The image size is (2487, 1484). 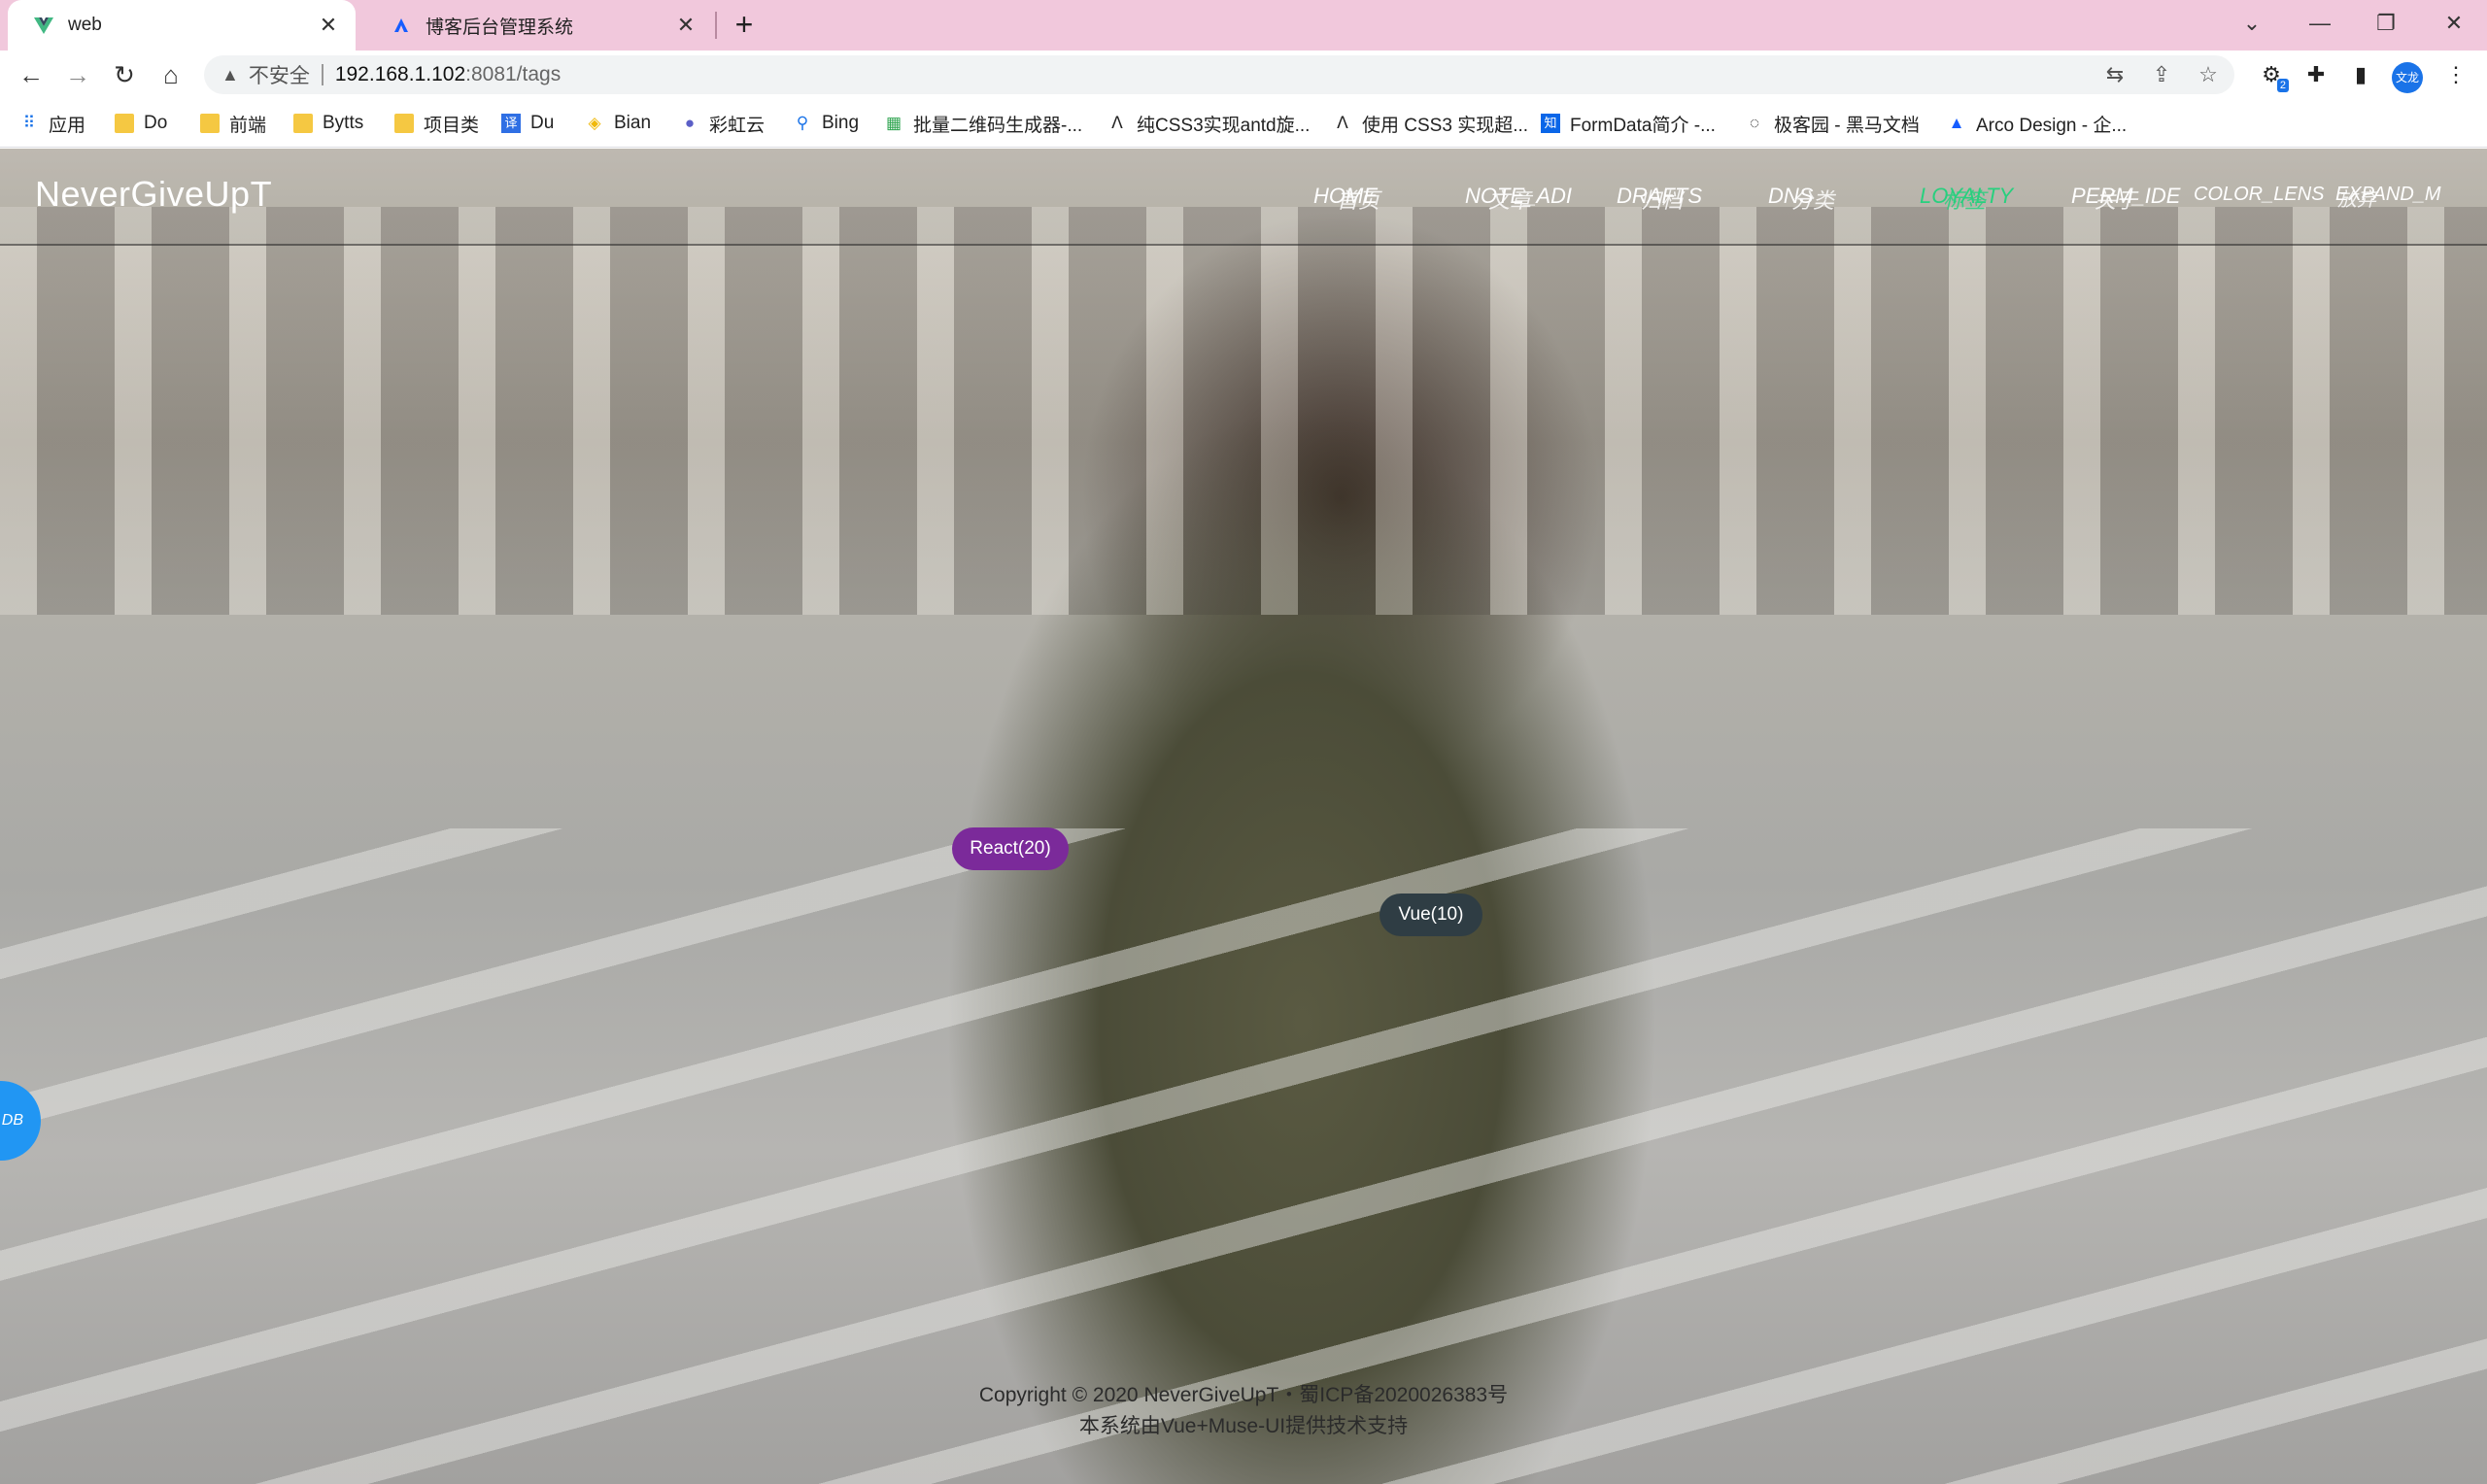 What do you see at coordinates (2455, 74) in the screenshot?
I see `menu-icon: ⋮` at bounding box center [2455, 74].